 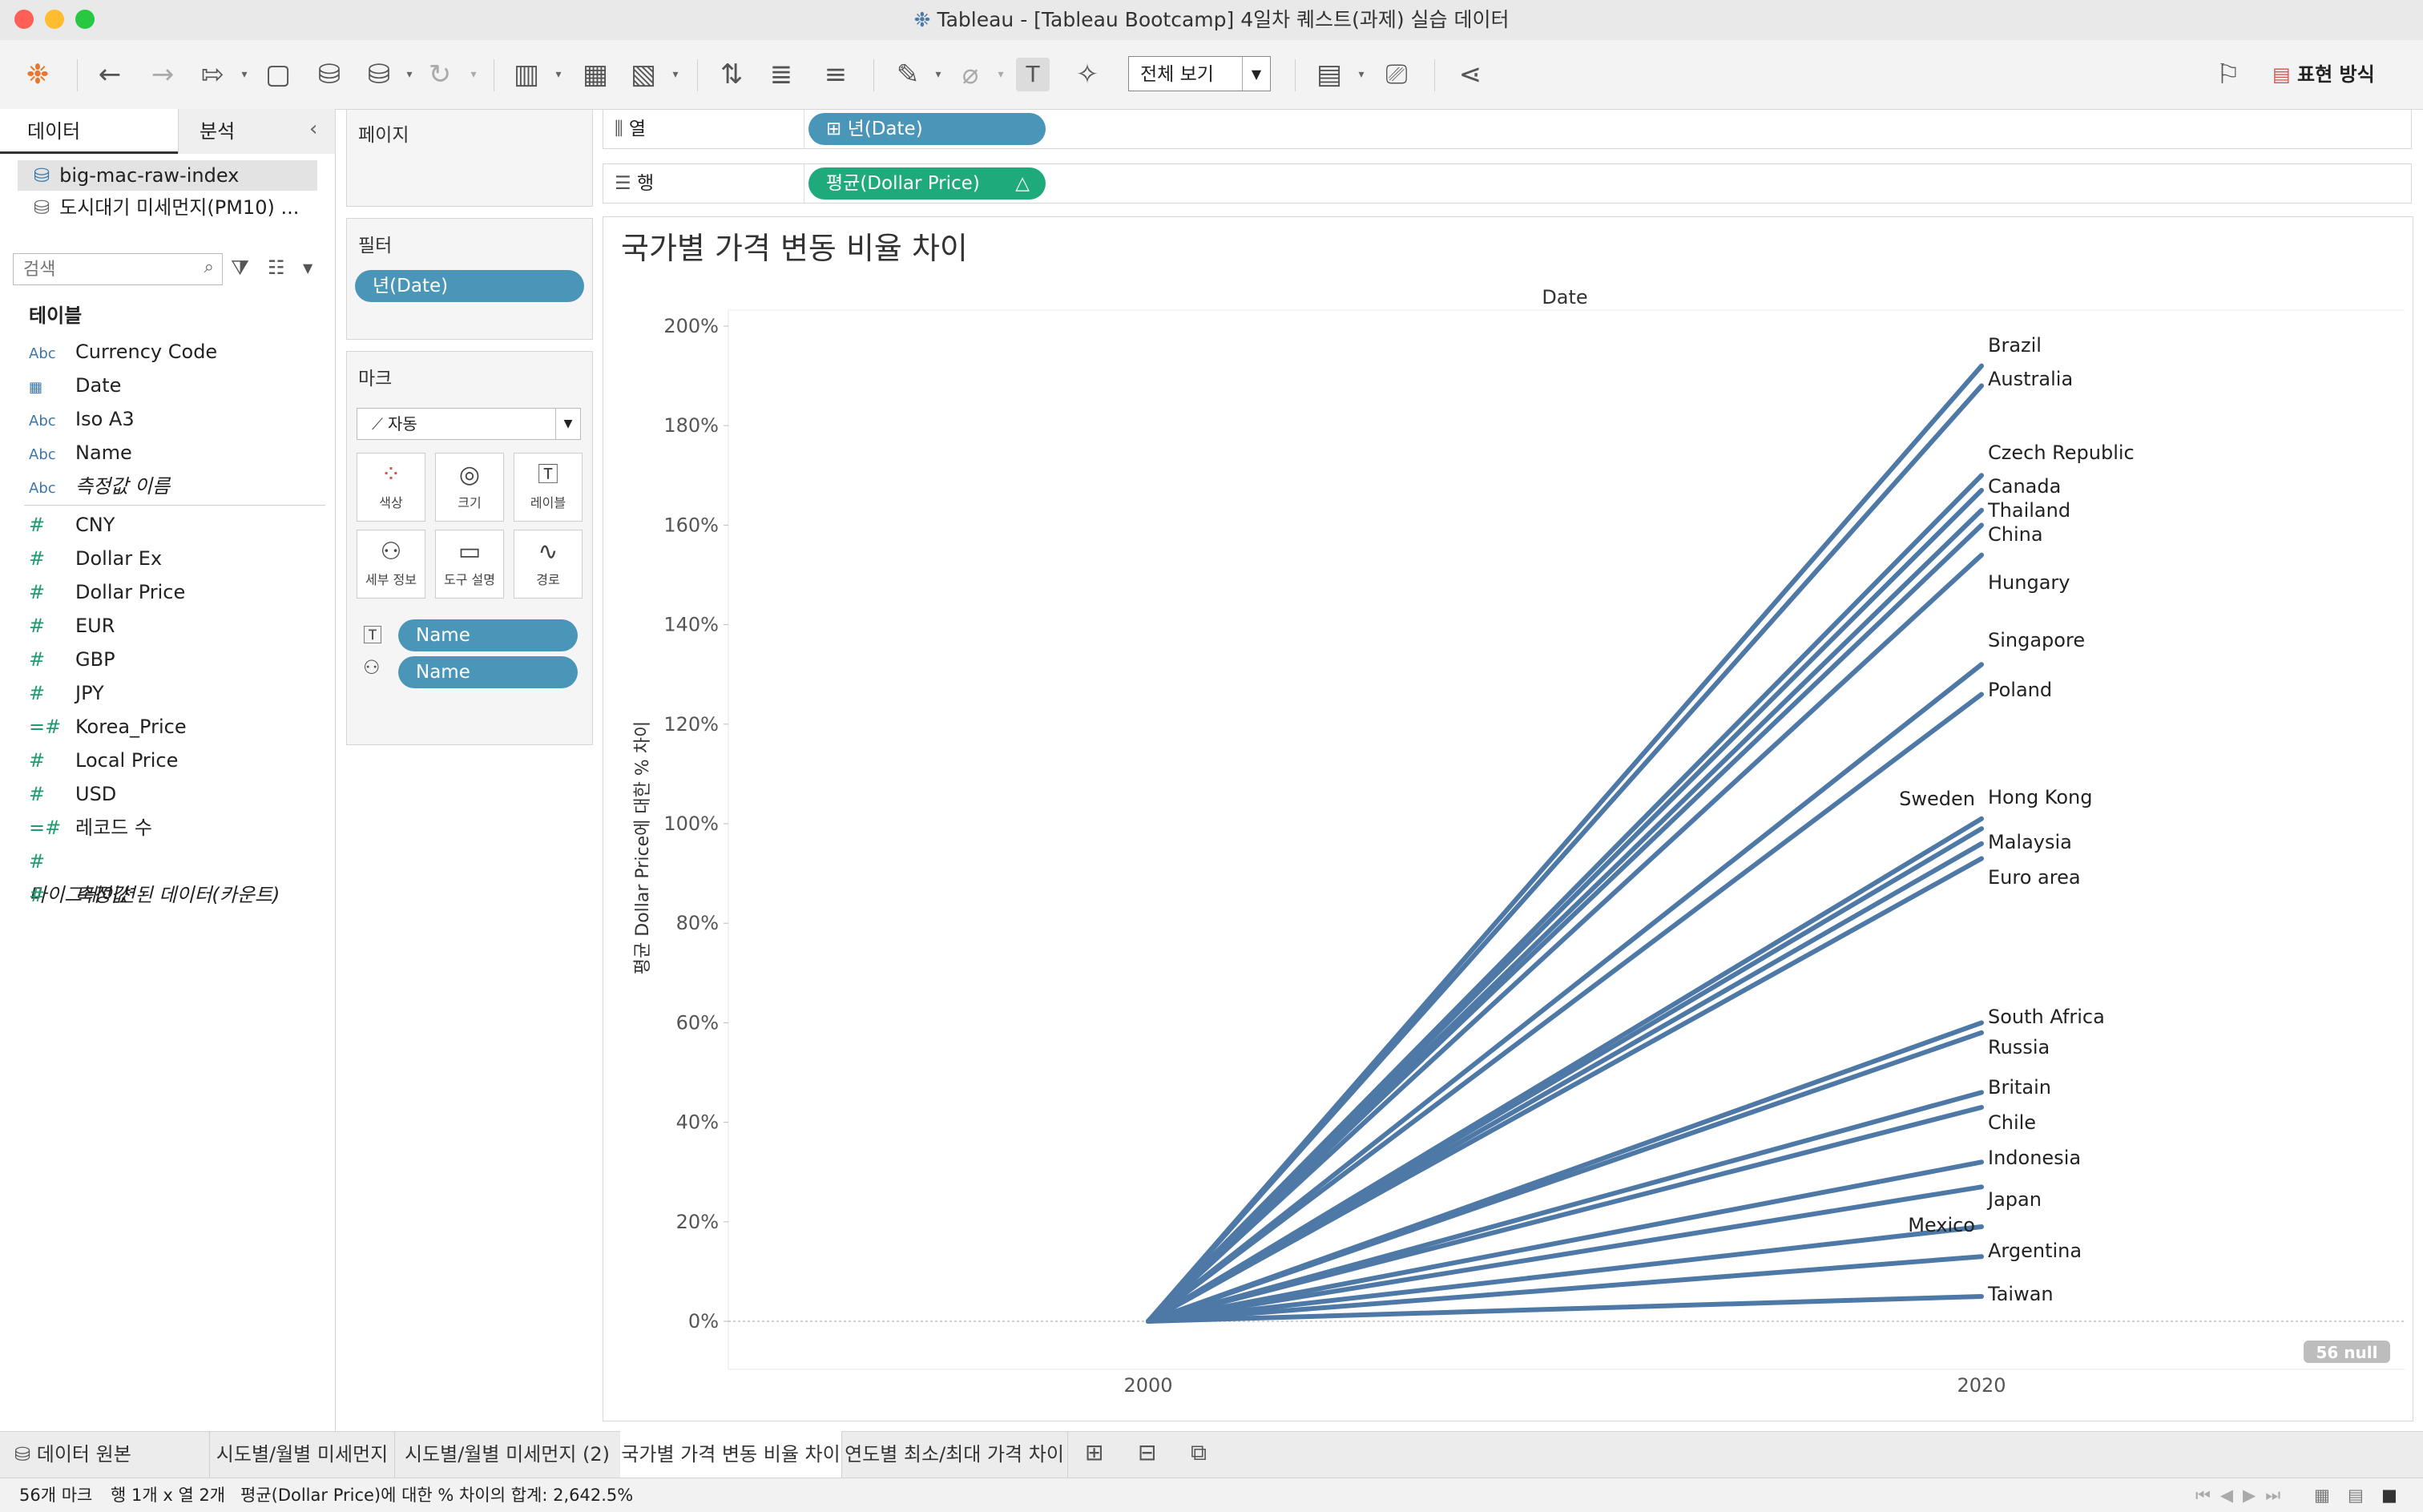 What do you see at coordinates (1329, 74) in the screenshot?
I see `cards-toggle-icon: ▤` at bounding box center [1329, 74].